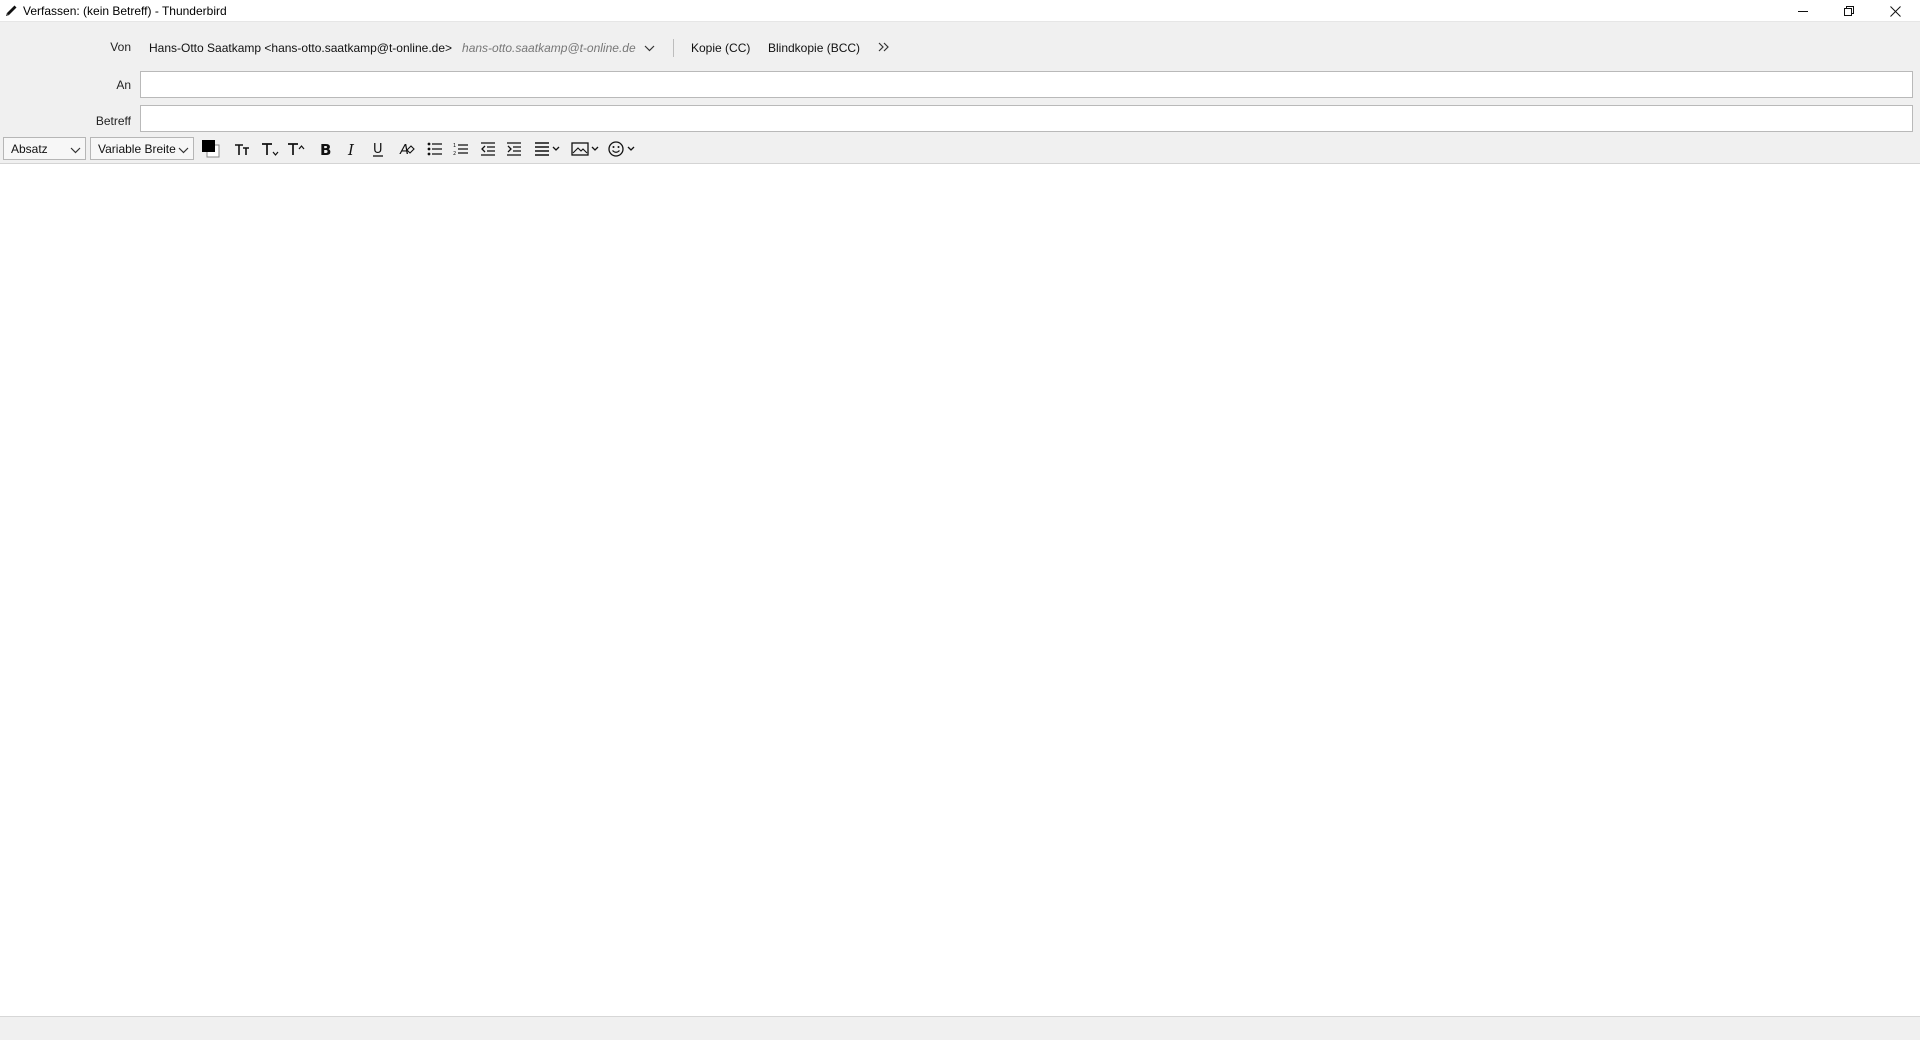 Image resolution: width=1920 pixels, height=1040 pixels. What do you see at coordinates (960, 1028) in the screenshot?
I see `status-bar` at bounding box center [960, 1028].